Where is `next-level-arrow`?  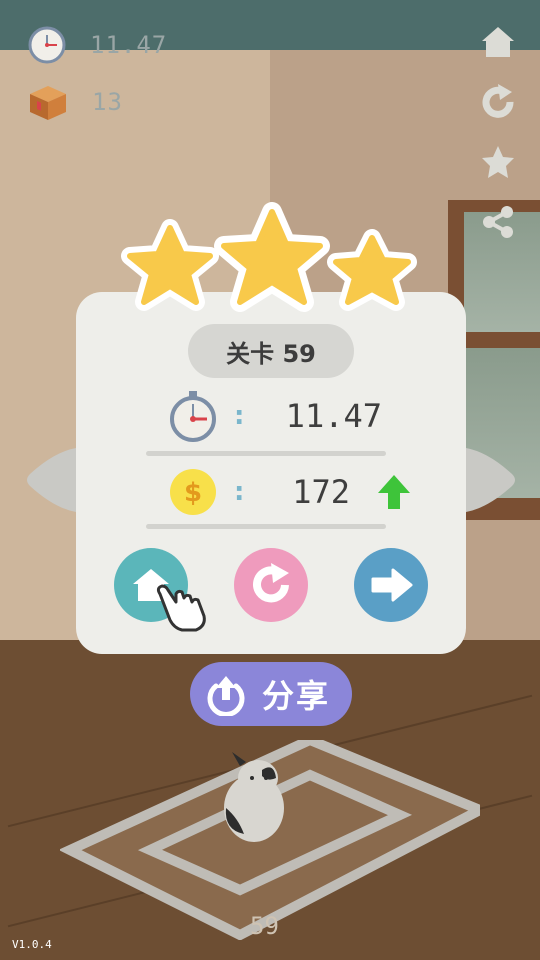 next-level-arrow is located at coordinates (492, 480).